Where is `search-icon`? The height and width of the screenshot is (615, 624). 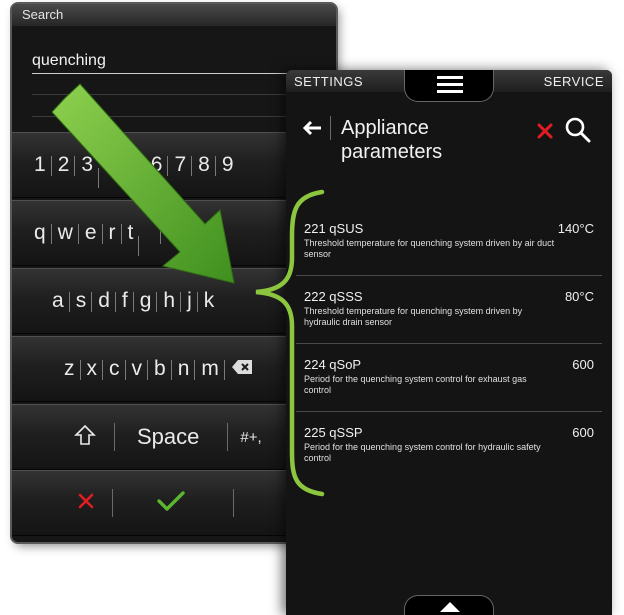 search-icon is located at coordinates (578, 130).